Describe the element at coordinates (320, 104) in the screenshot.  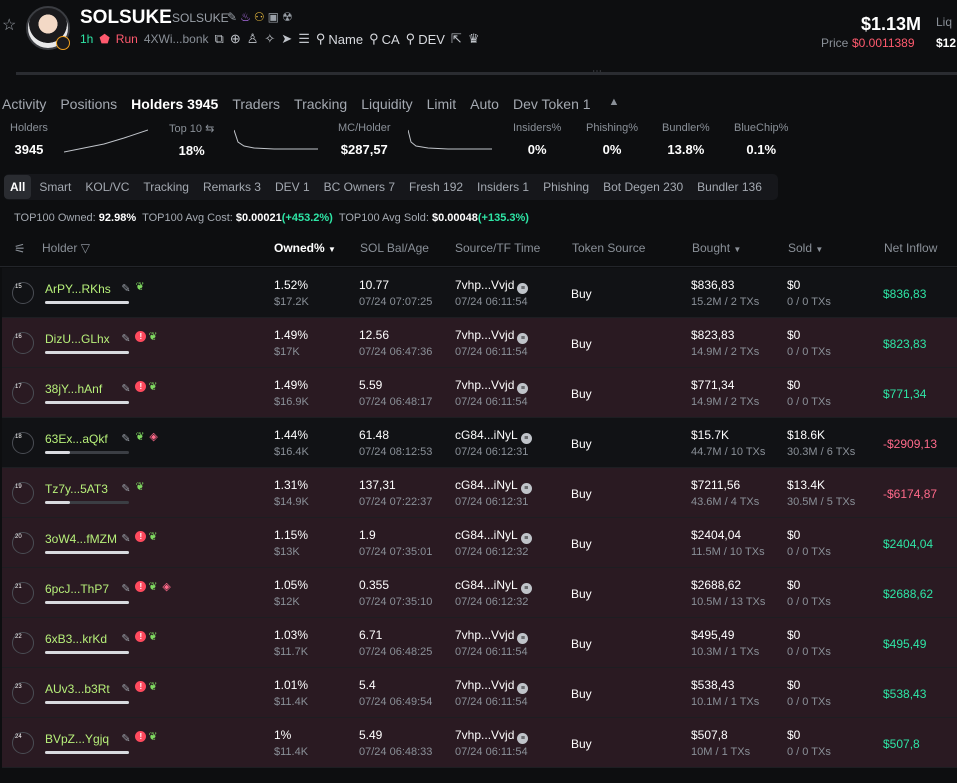
I see `tab-4: Tracking` at that location.